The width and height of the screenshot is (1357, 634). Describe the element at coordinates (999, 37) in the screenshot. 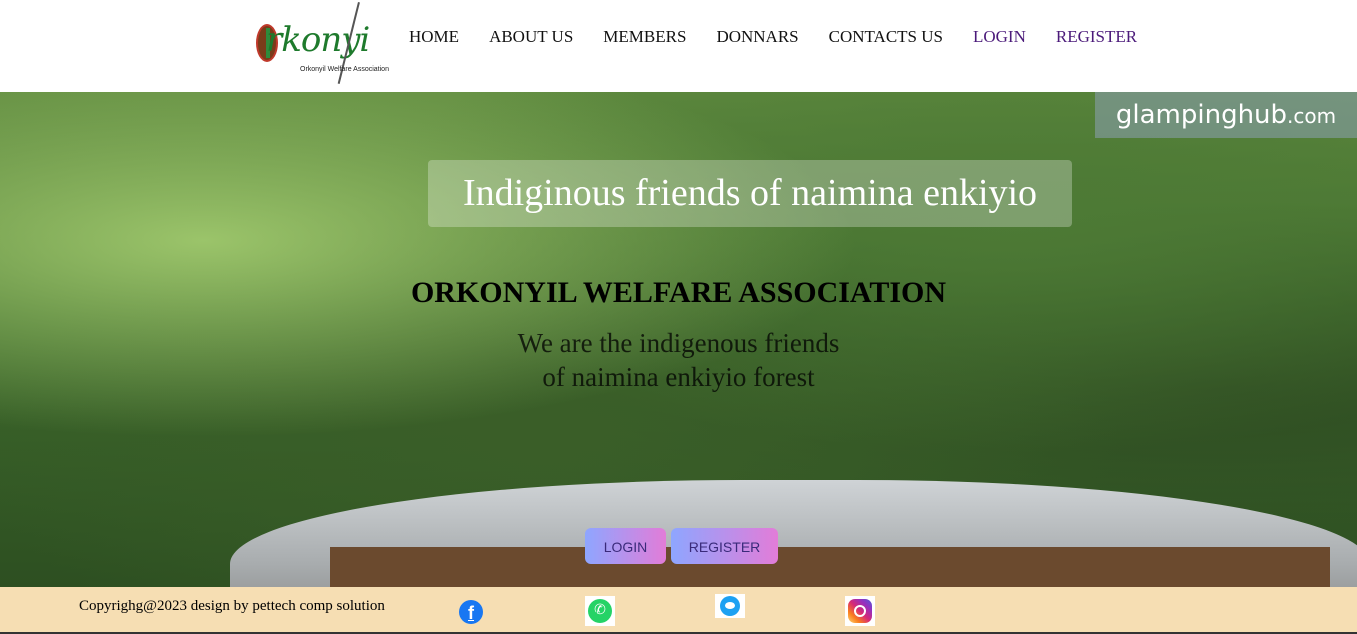

I see `nav-login: LOGIN` at that location.